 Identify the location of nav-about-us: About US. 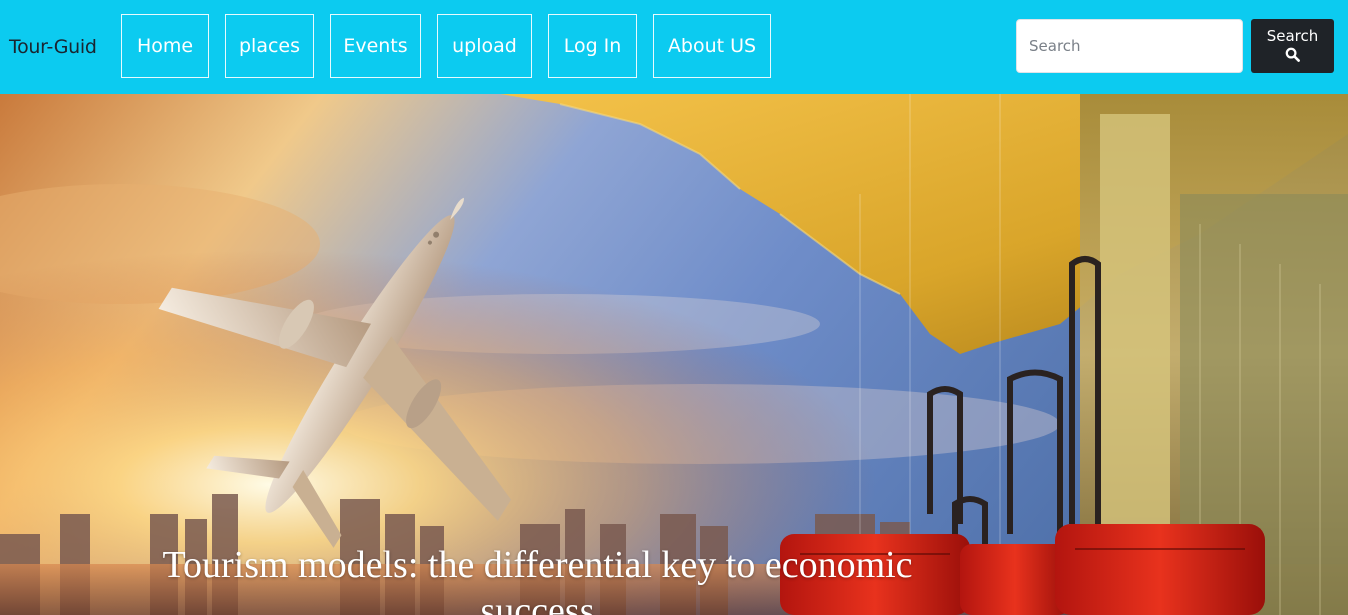
(712, 46).